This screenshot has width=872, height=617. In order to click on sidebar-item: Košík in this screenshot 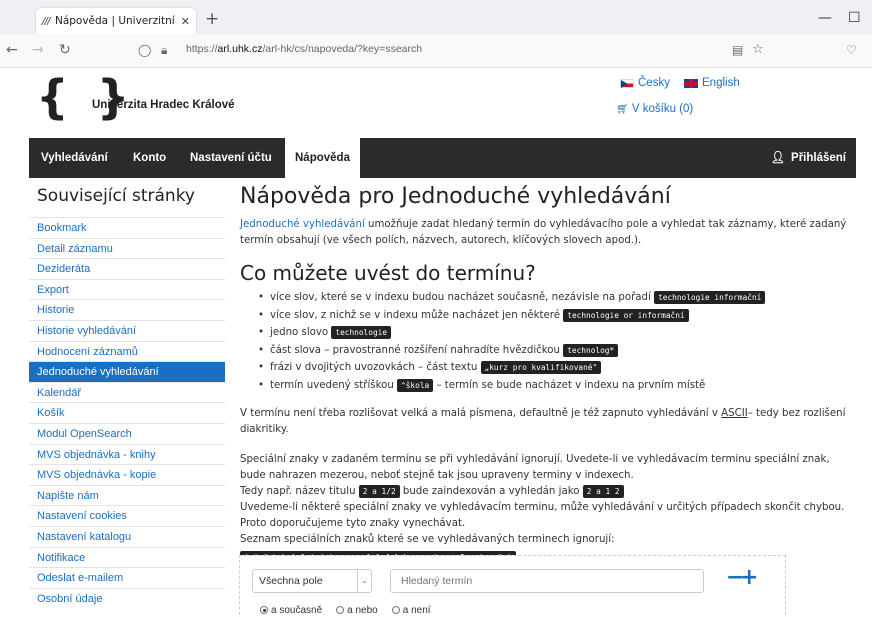, I will do `click(127, 412)`.